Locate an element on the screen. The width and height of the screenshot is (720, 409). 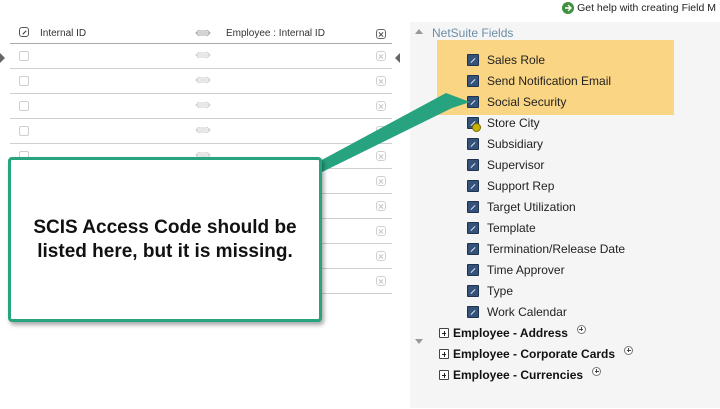
field-item: Target Utilization is located at coordinates (521, 207).